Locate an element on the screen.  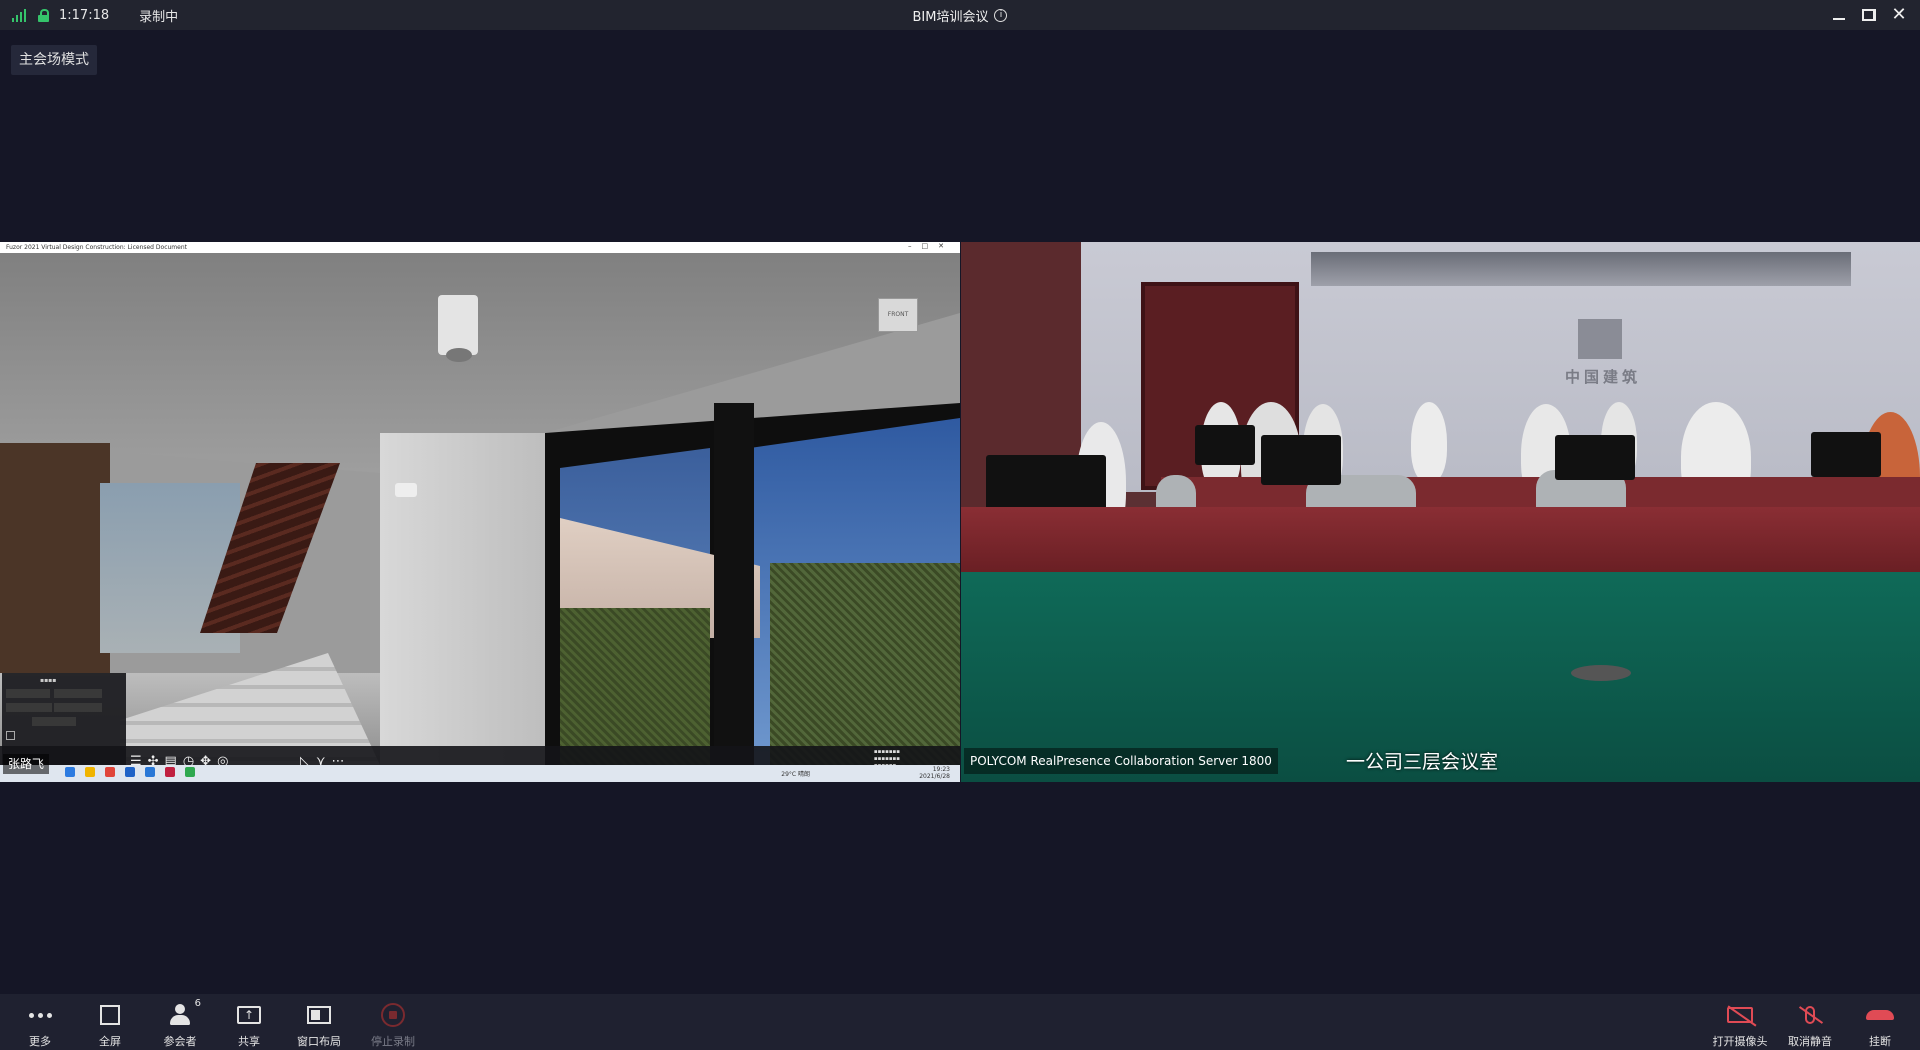
share-label: 共享 is located at coordinates (249, 1041).